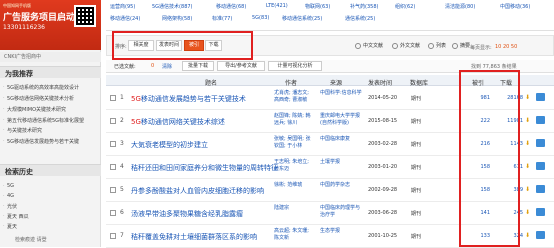 Image resolution: width=554 pixels, height=248 pixels. Describe the element at coordinates (291, 82) in the screenshot. I see `header-author: 作者` at that location.